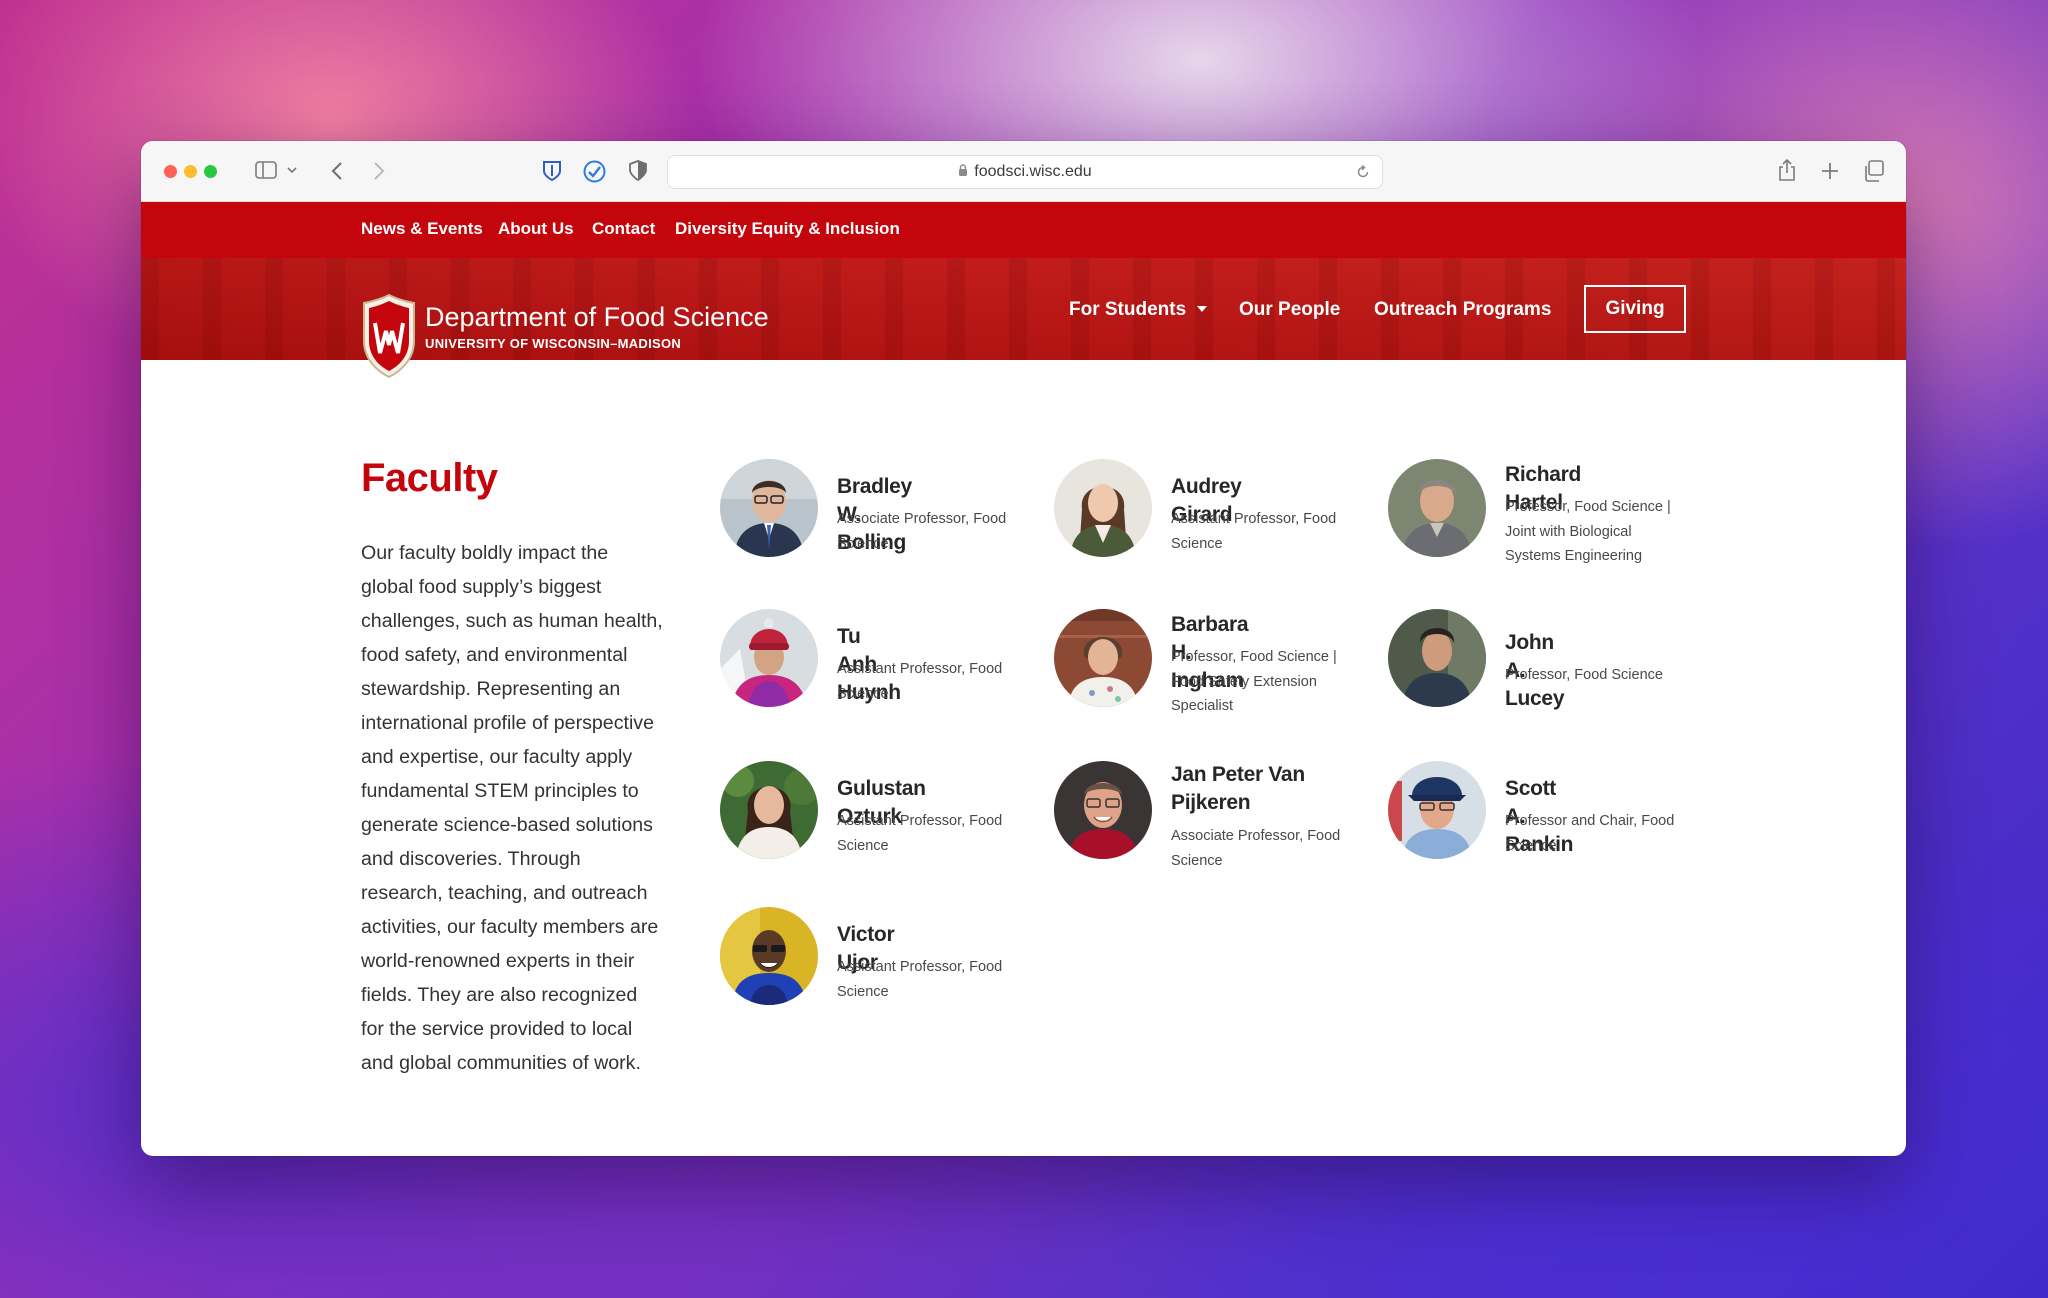  Describe the element at coordinates (623, 229) in the screenshot. I see `nav-contact: Contact` at that location.